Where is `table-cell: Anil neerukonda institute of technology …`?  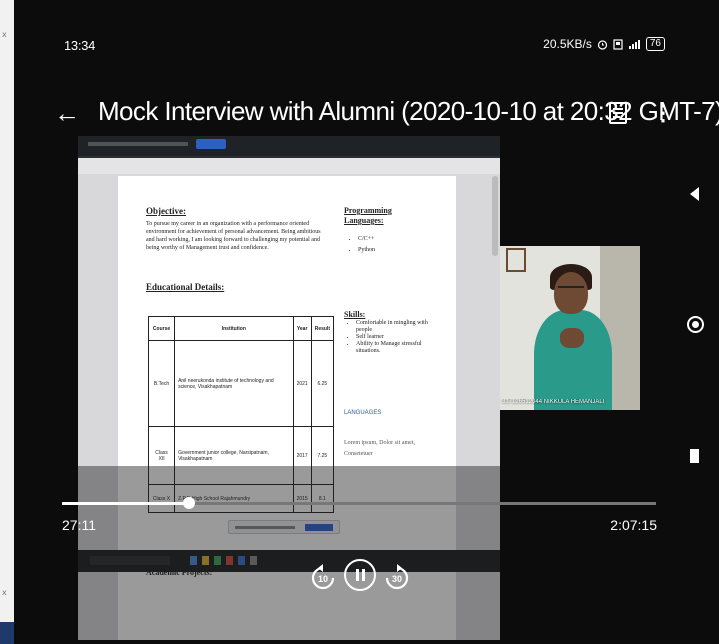 table-cell: Anil neerukonda institute of technology … is located at coordinates (234, 383).